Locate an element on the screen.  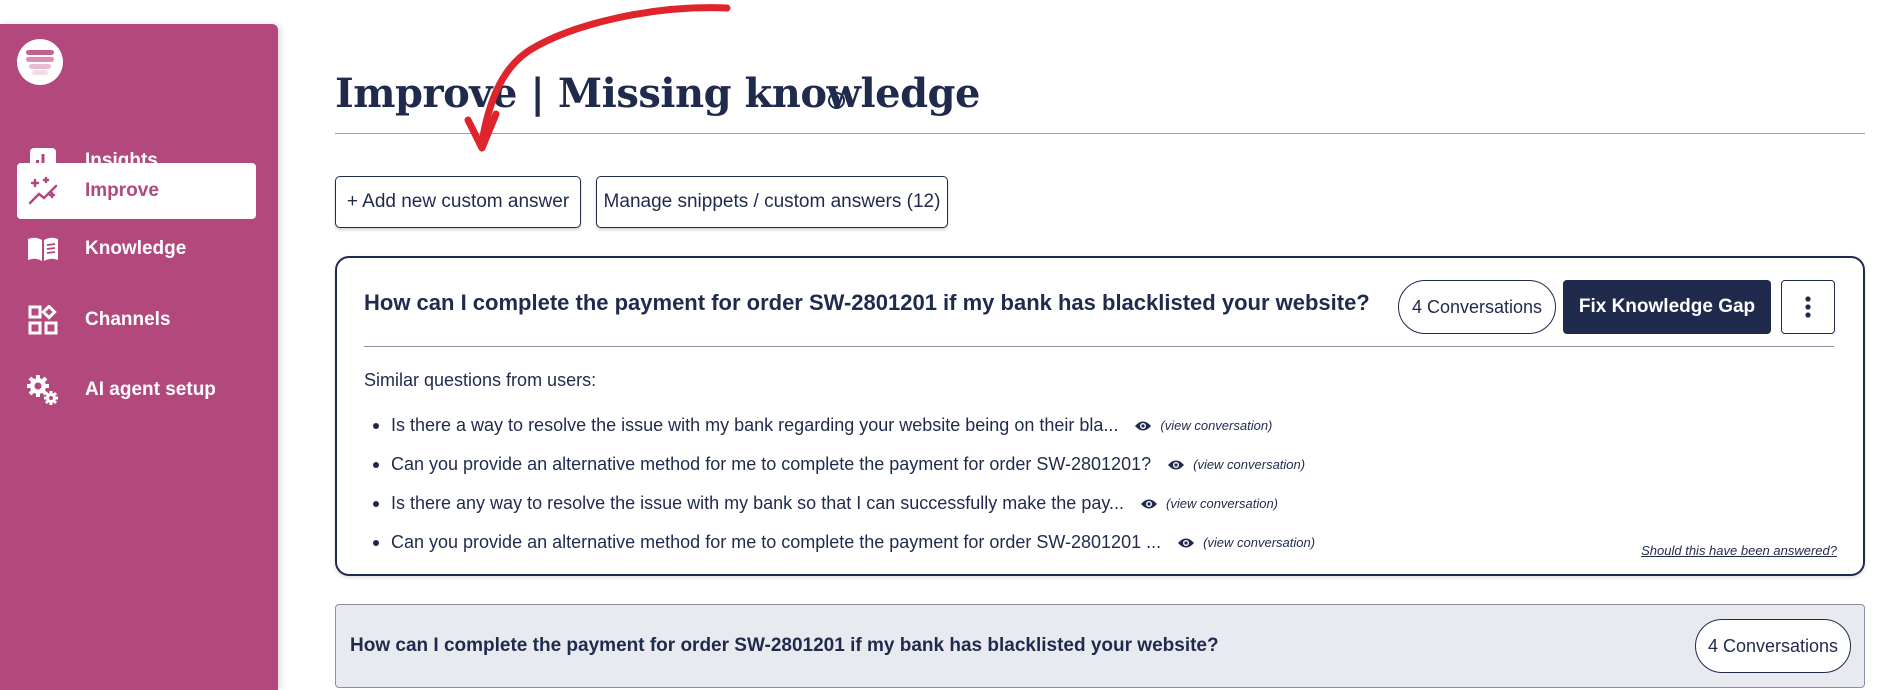
sidebar-item-knowledge: Knowledge is located at coordinates (136, 249).